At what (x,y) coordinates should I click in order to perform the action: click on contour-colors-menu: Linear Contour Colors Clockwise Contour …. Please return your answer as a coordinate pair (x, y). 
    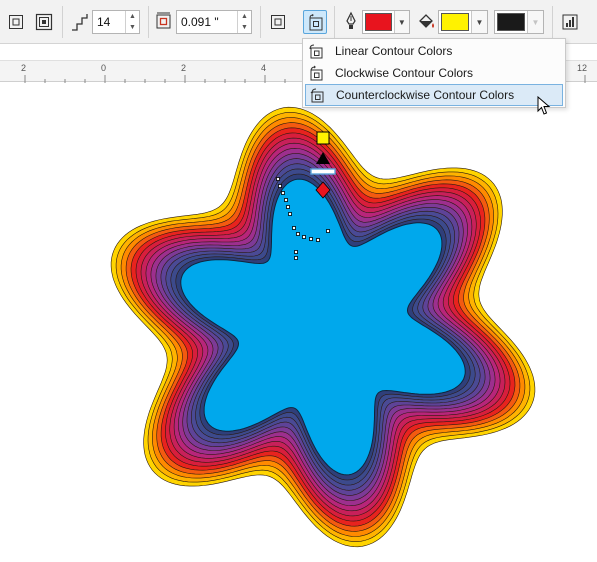
    Looking at the image, I should click on (434, 73).